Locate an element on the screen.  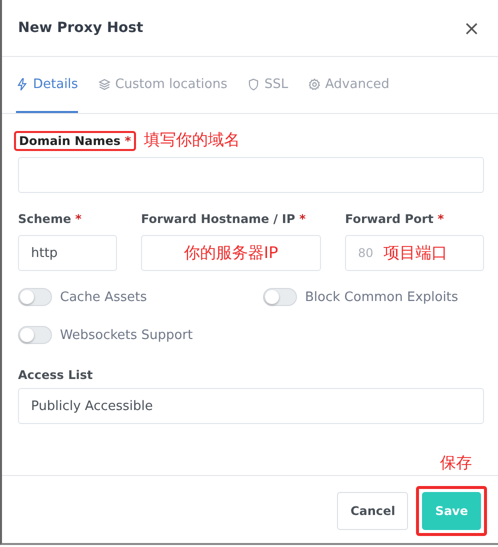
annotation-text: 项目端口 is located at coordinates (415, 253).